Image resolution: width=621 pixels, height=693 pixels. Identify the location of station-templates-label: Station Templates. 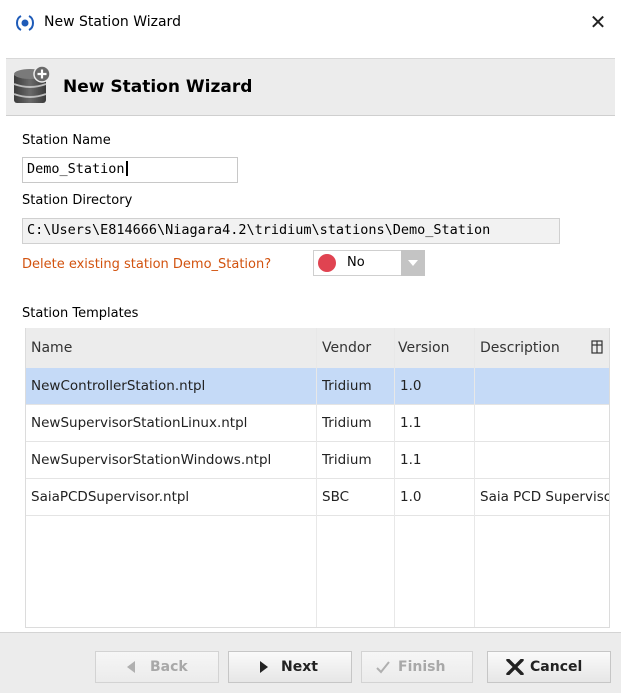
(80, 313).